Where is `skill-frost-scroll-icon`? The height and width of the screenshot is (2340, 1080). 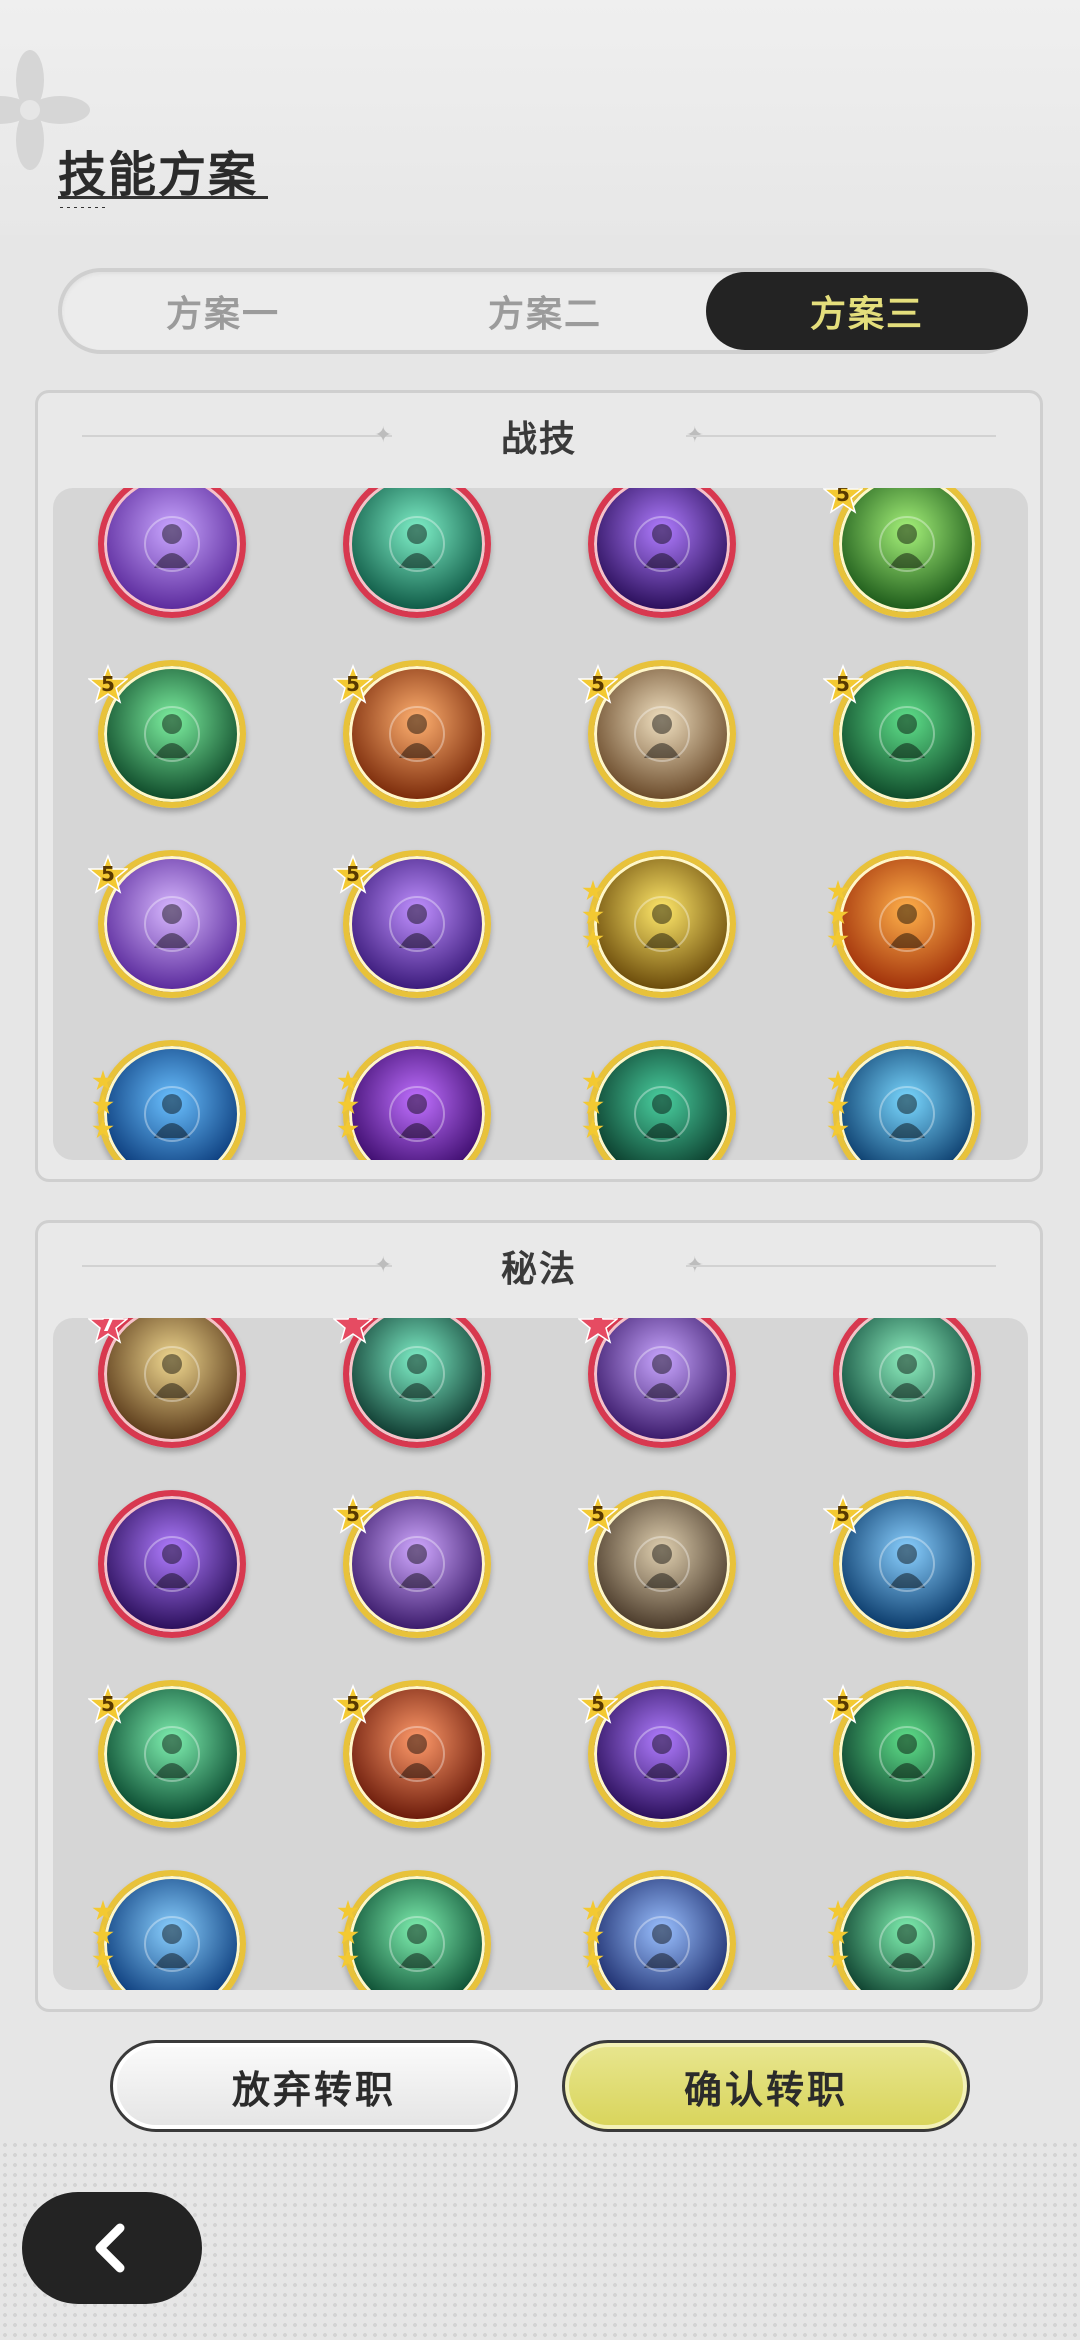
skill-frost-scroll-icon is located at coordinates (172, 1100).